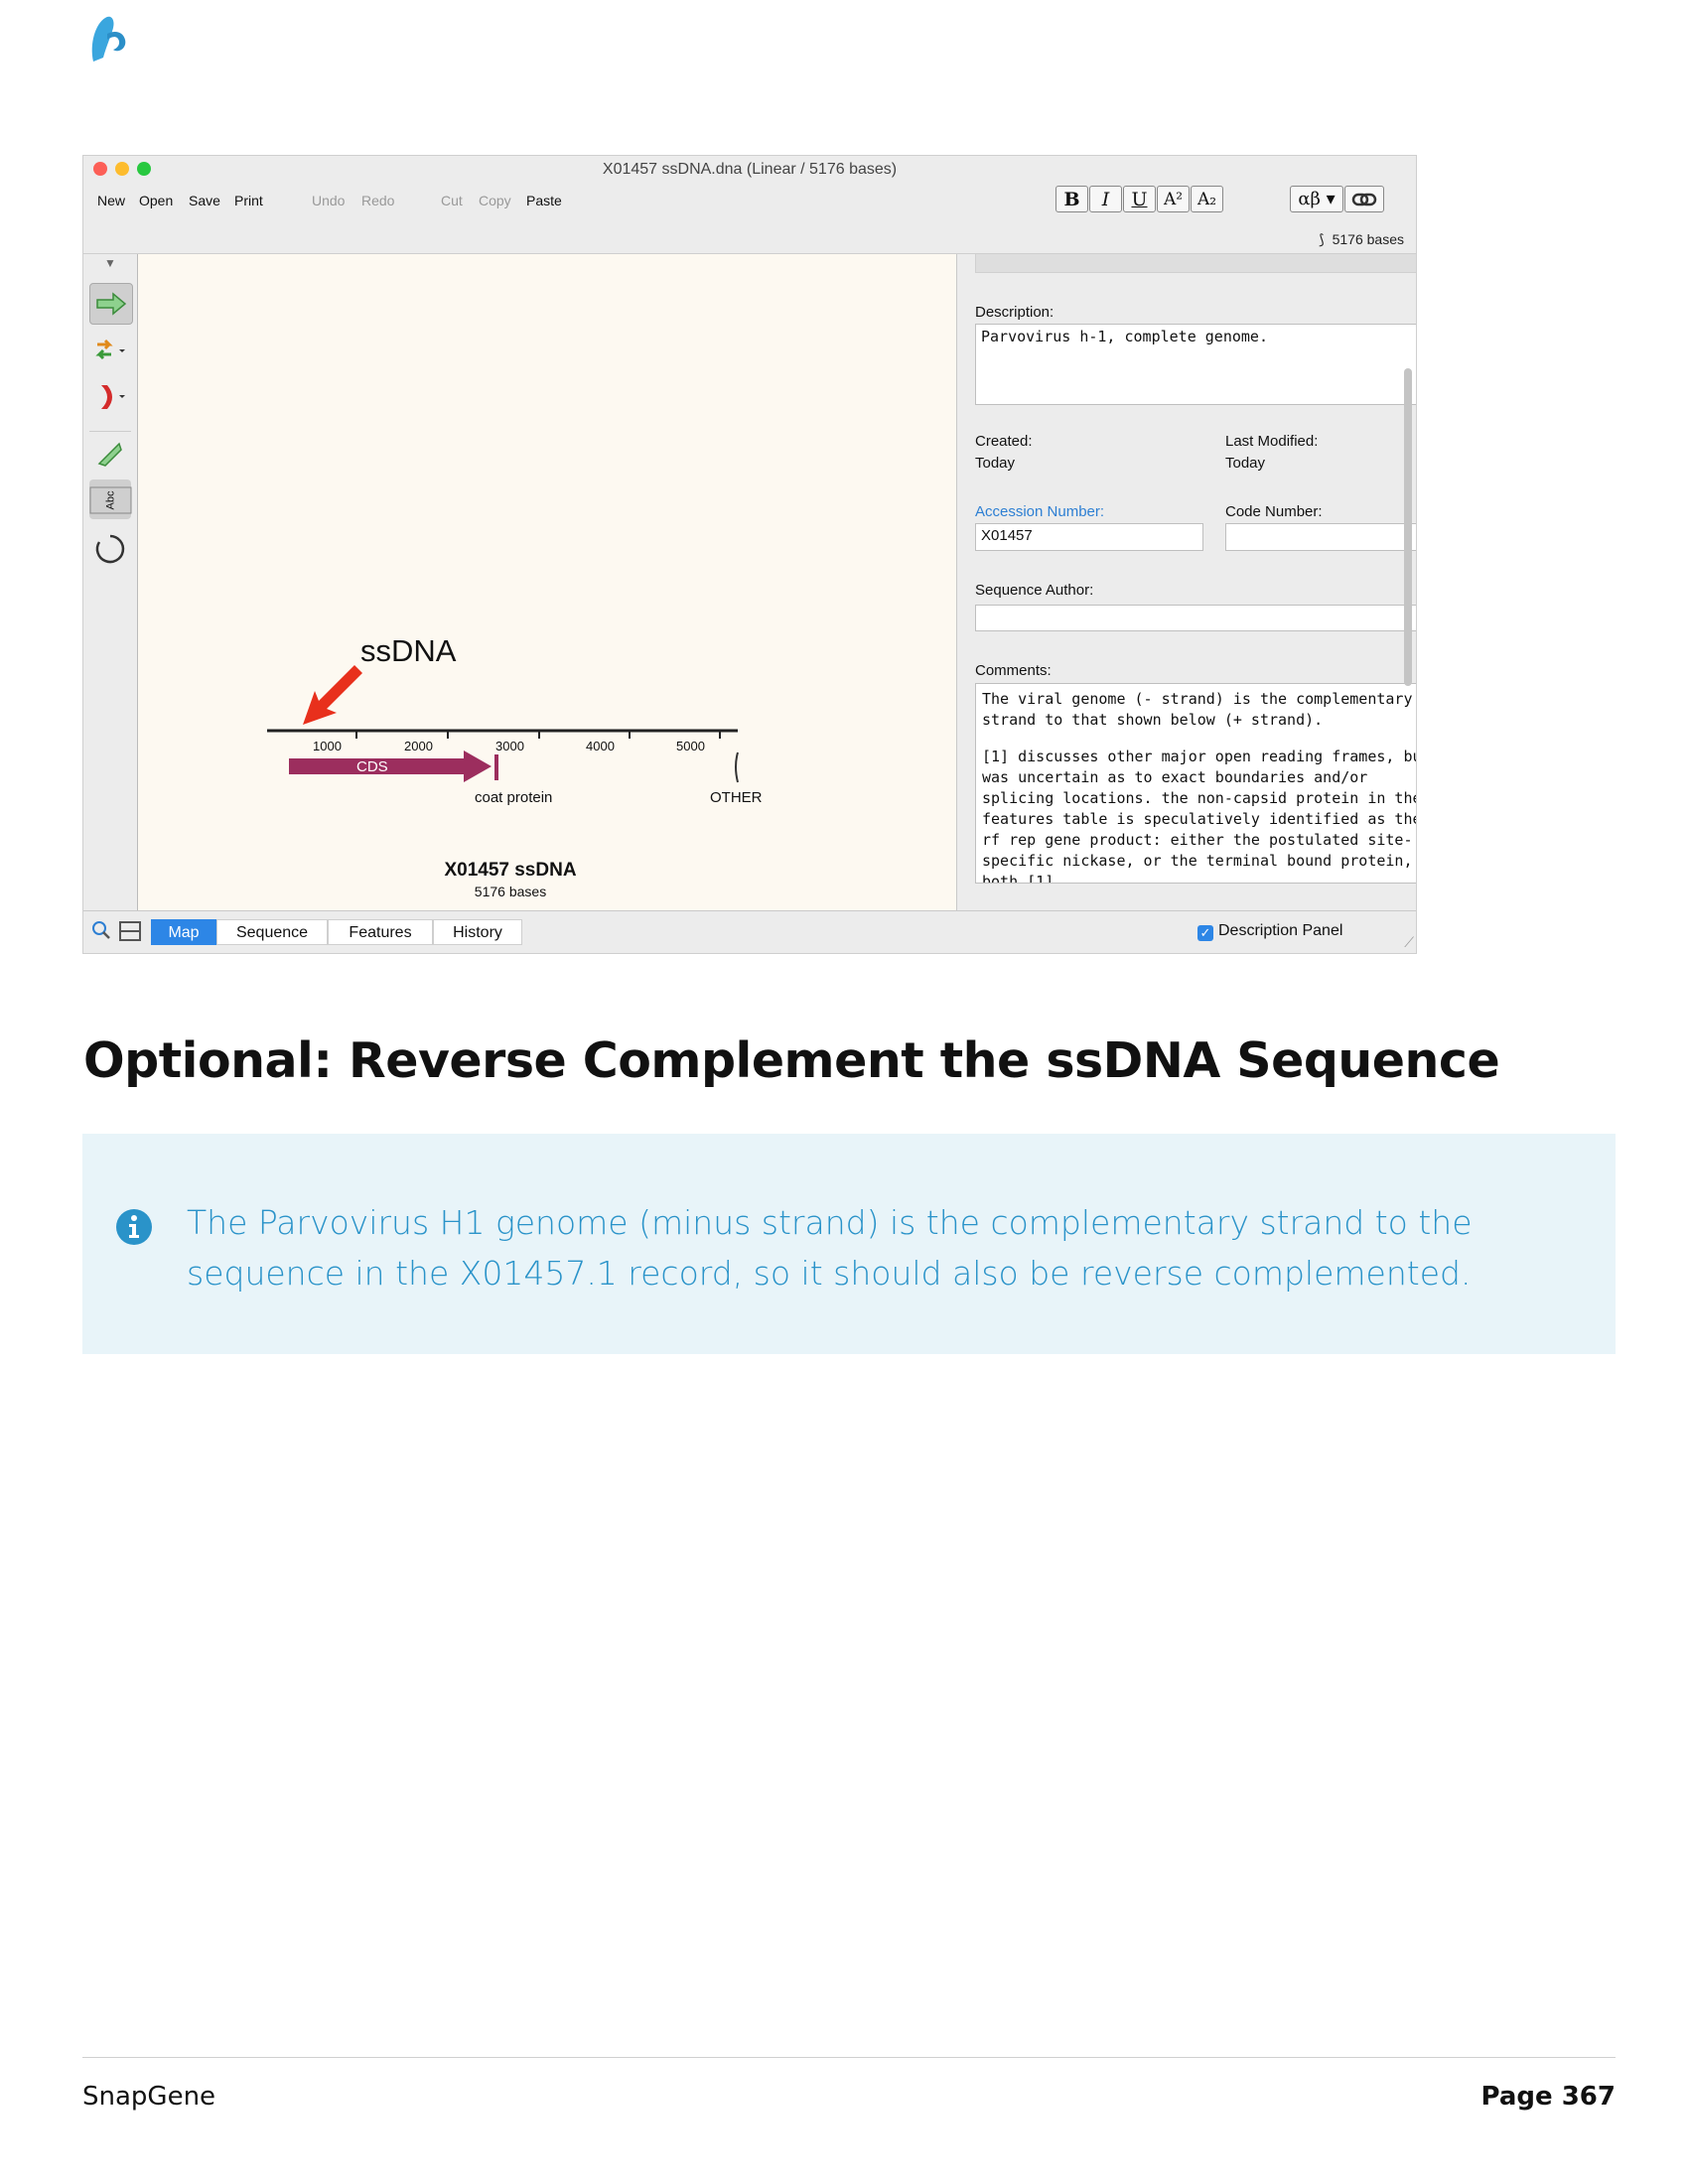 The width and height of the screenshot is (1688, 2184). Describe the element at coordinates (1013, 670) in the screenshot. I see `comments-label: Comments:` at that location.